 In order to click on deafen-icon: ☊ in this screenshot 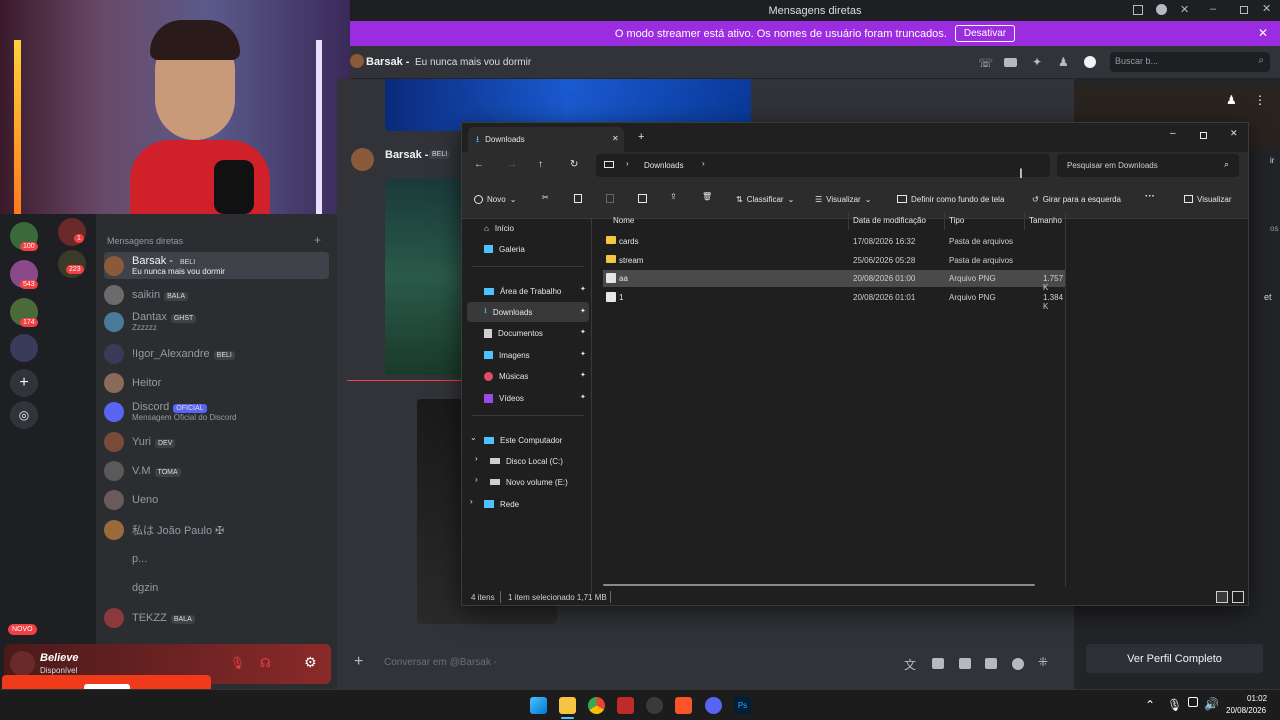, I will do `click(265, 663)`.